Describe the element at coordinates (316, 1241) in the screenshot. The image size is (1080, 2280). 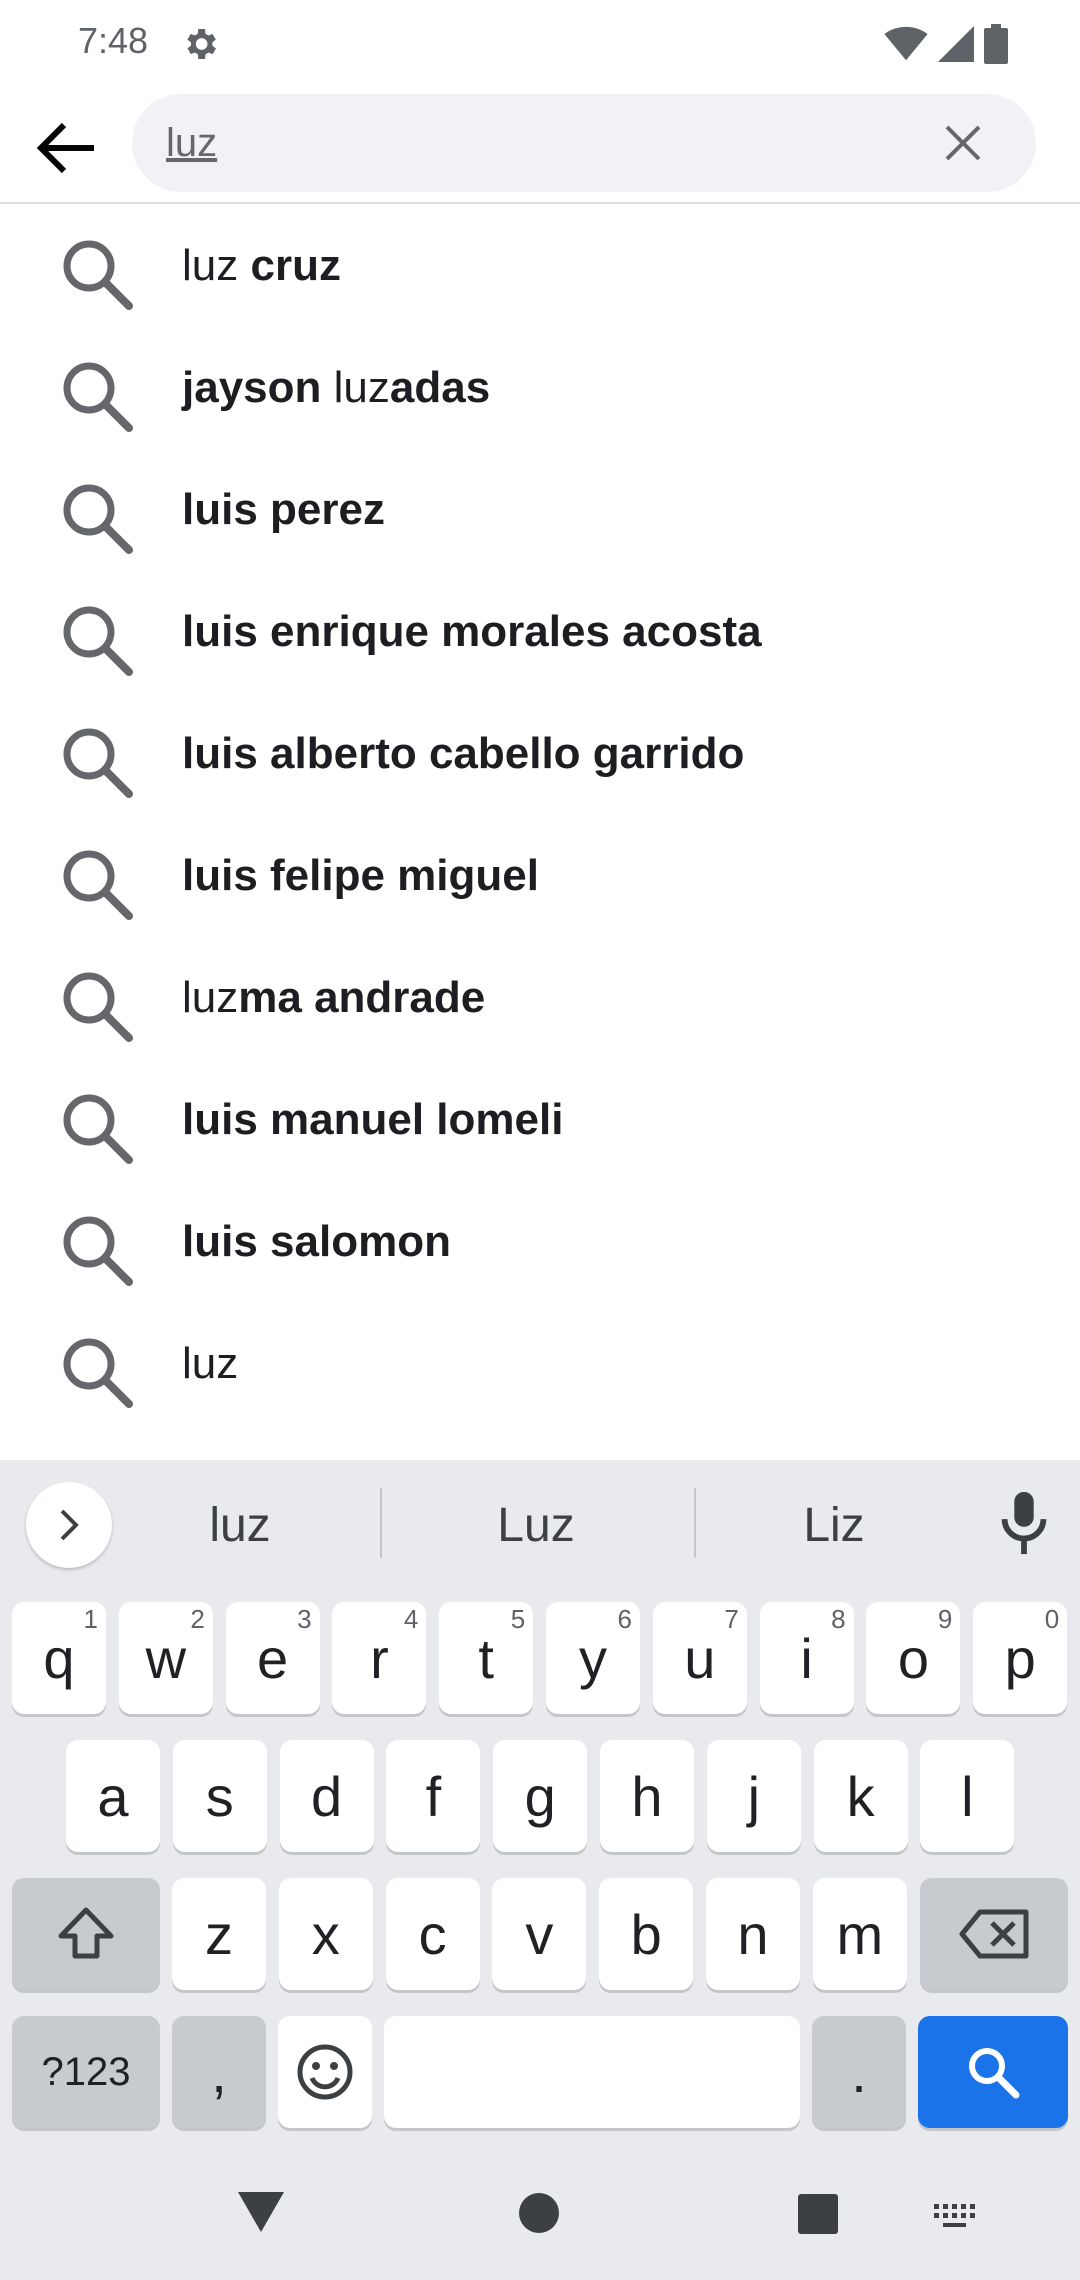
I see `suggestion-text-bold: luis salomon` at that location.